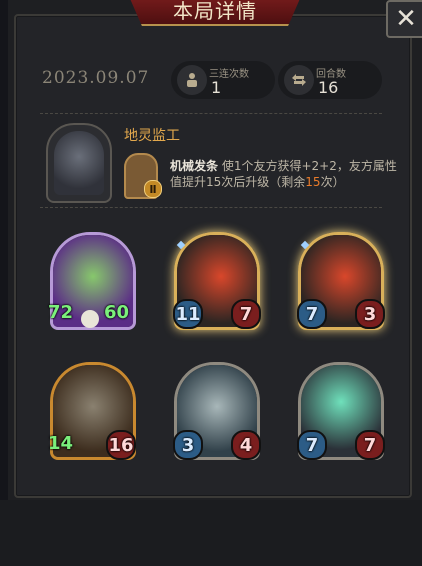 This screenshot has width=422, height=566. I want to click on cycle-icon, so click(299, 80).